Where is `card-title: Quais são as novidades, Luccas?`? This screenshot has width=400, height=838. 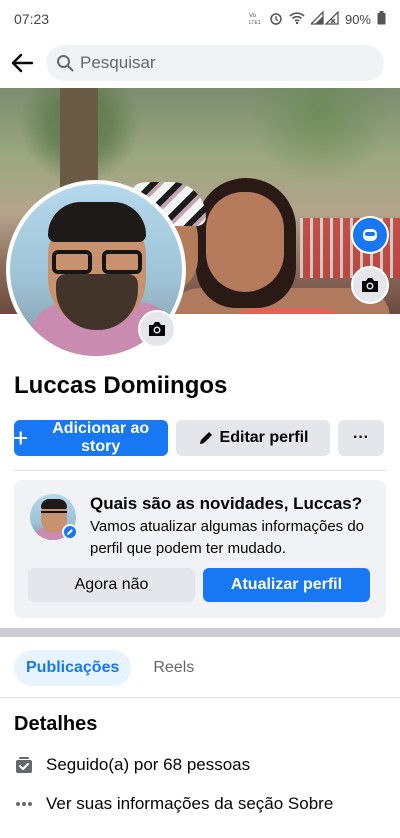
card-title: Quais são as novidades, Luccas? is located at coordinates (226, 503).